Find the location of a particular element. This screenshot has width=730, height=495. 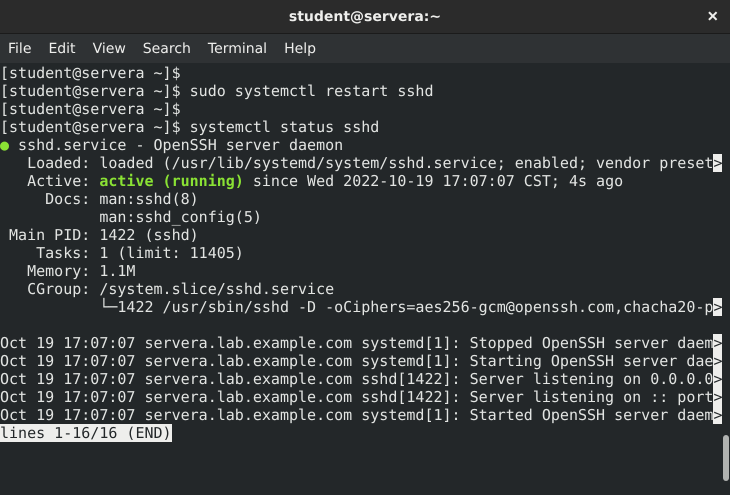

menu-item: View is located at coordinates (109, 48).